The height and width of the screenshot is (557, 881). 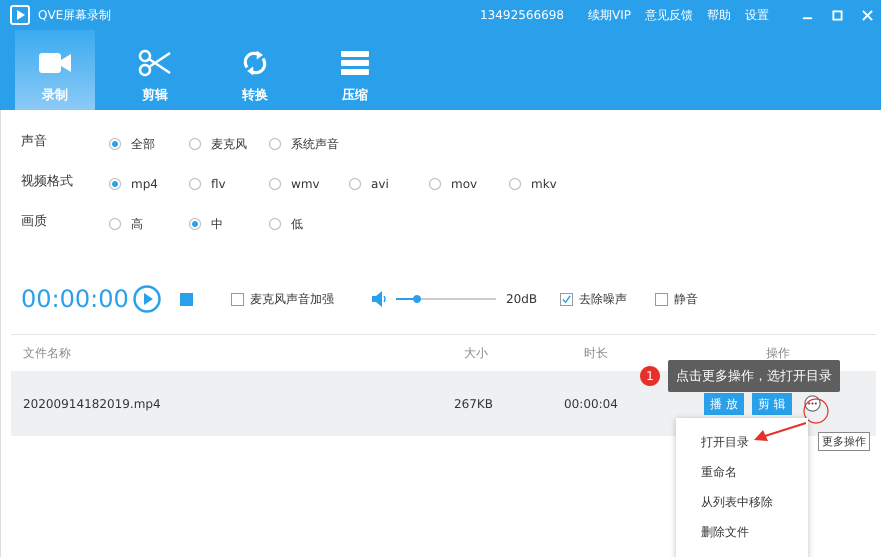 I want to click on menu-item: 从列表中移除, so click(x=742, y=507).